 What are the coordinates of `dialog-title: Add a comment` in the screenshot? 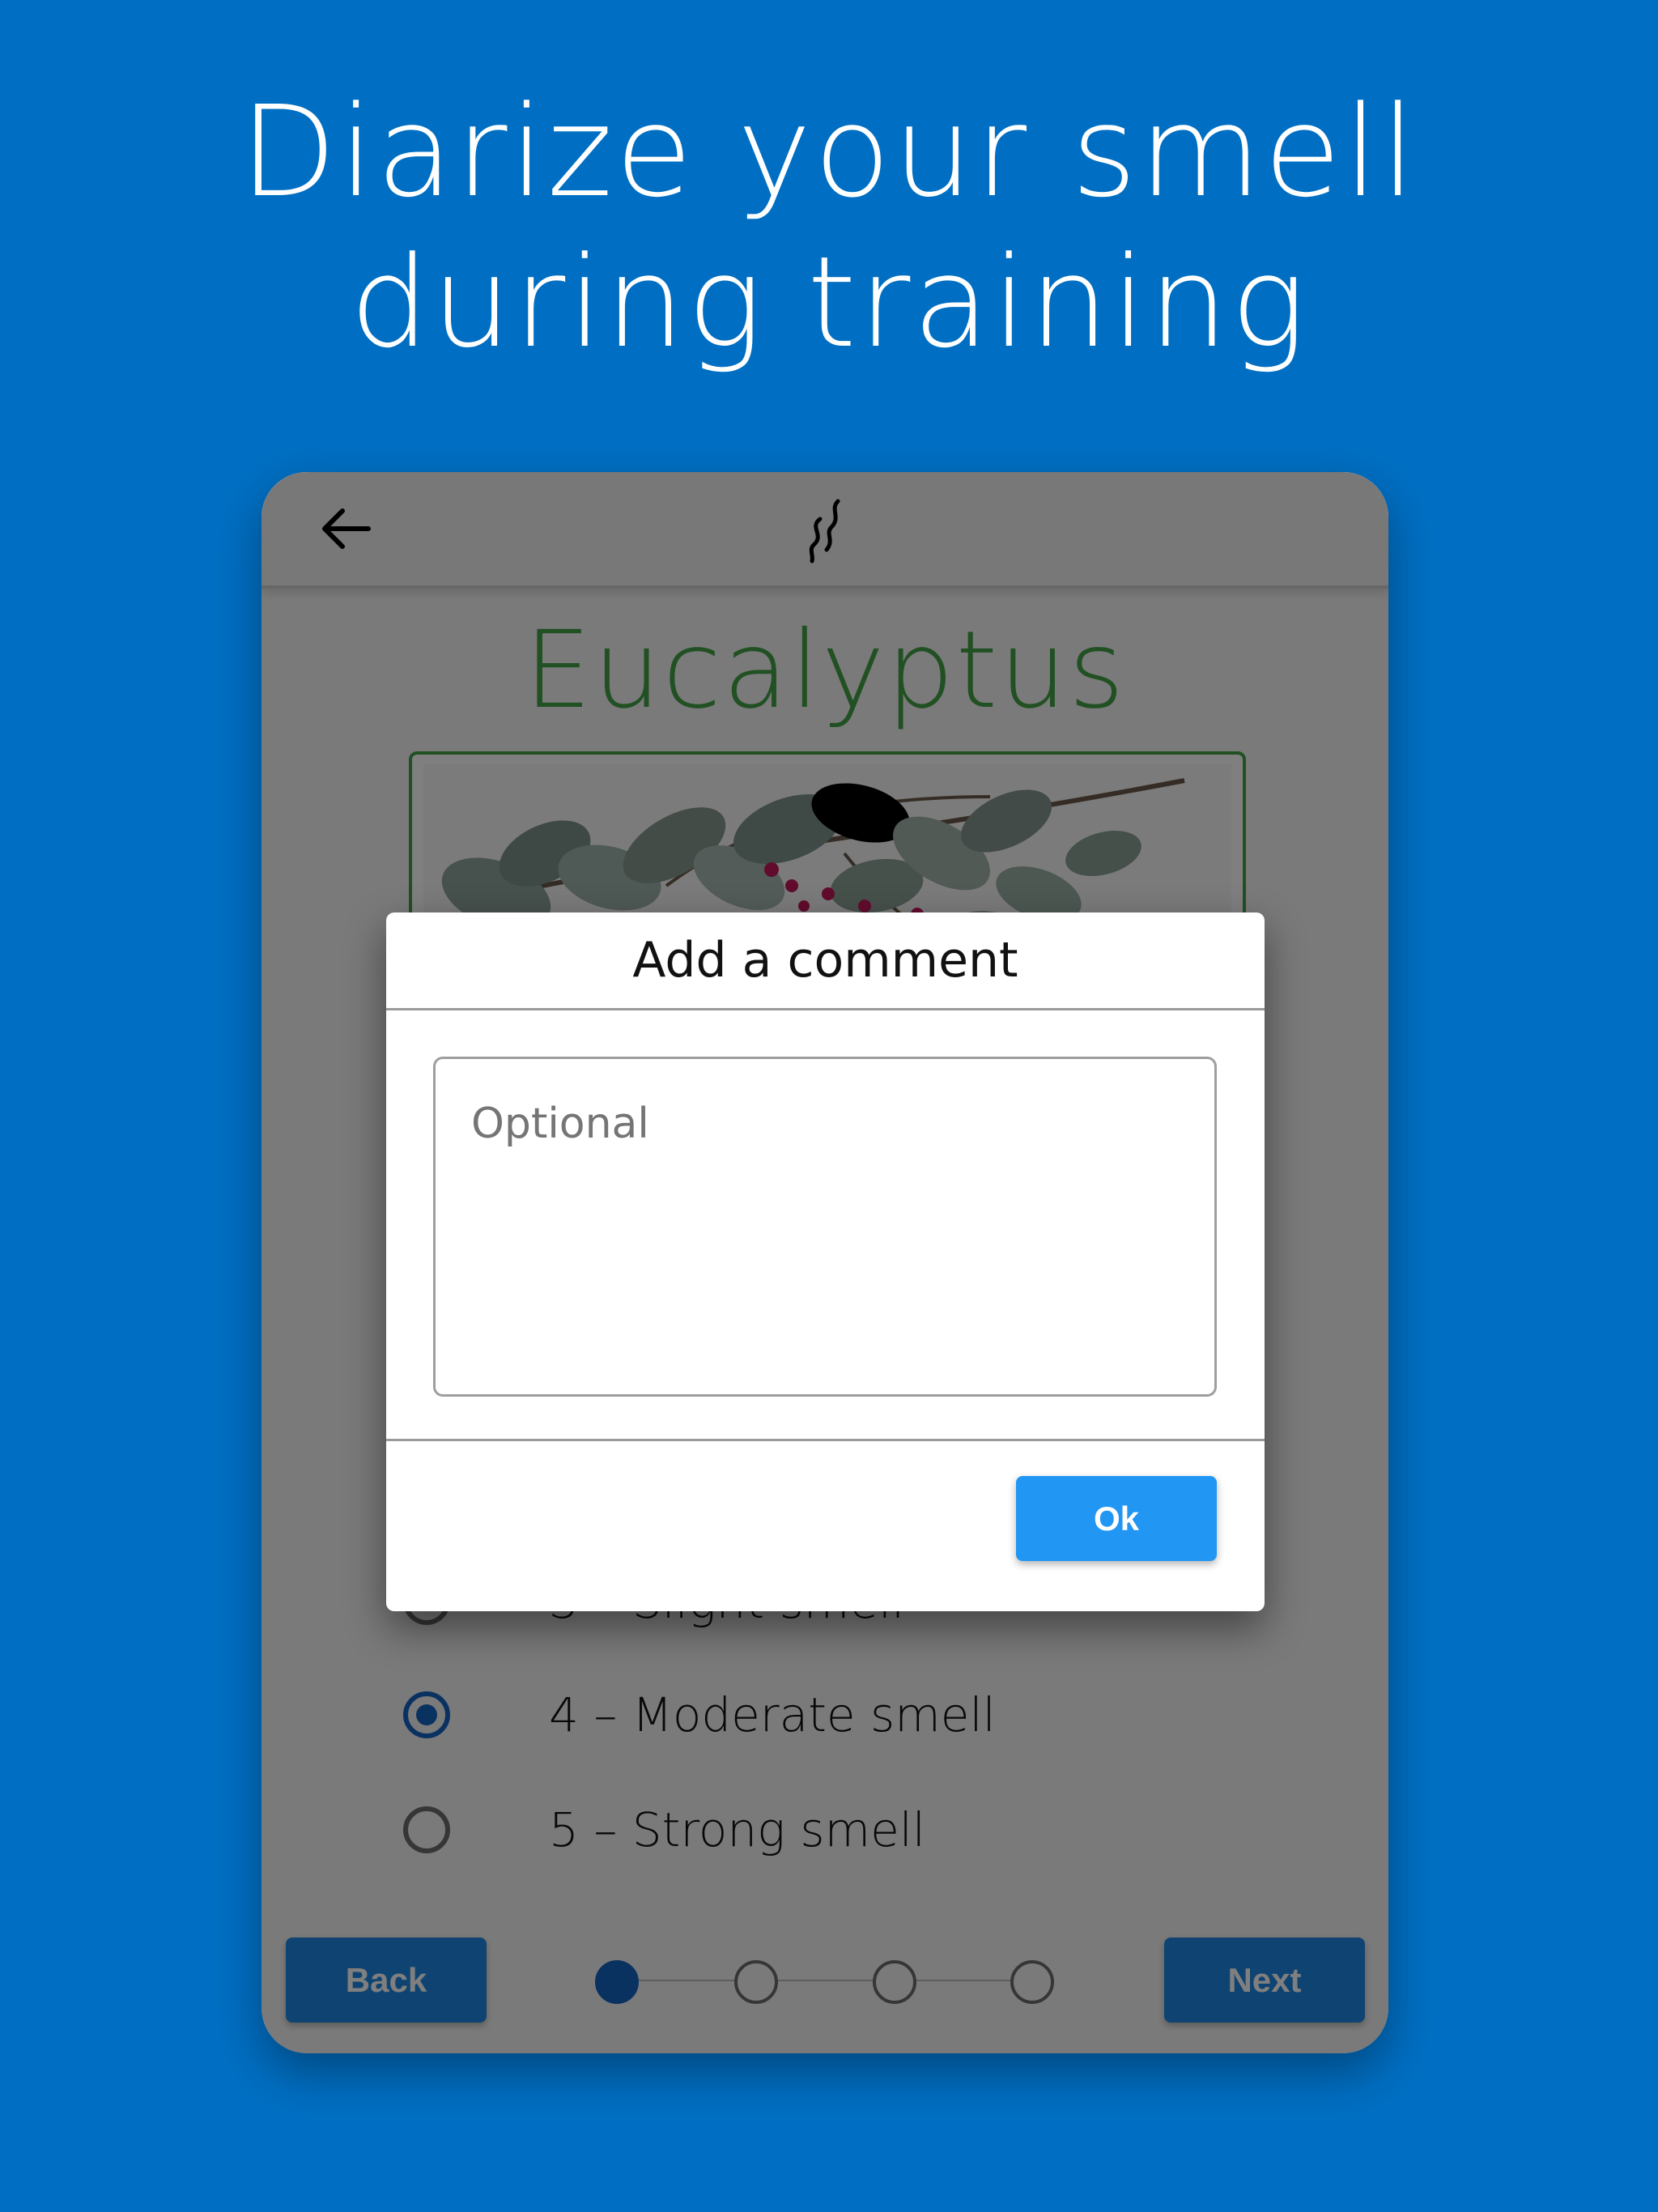 It's located at (825, 961).